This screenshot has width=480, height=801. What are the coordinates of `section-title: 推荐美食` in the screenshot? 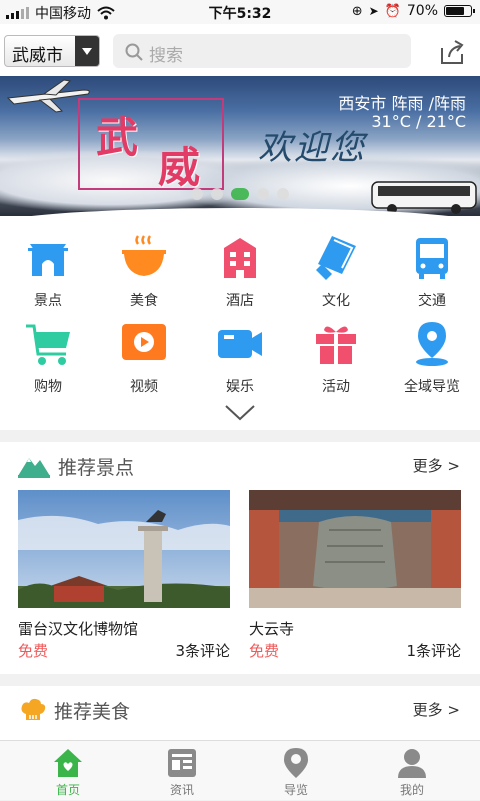 It's located at (92, 712).